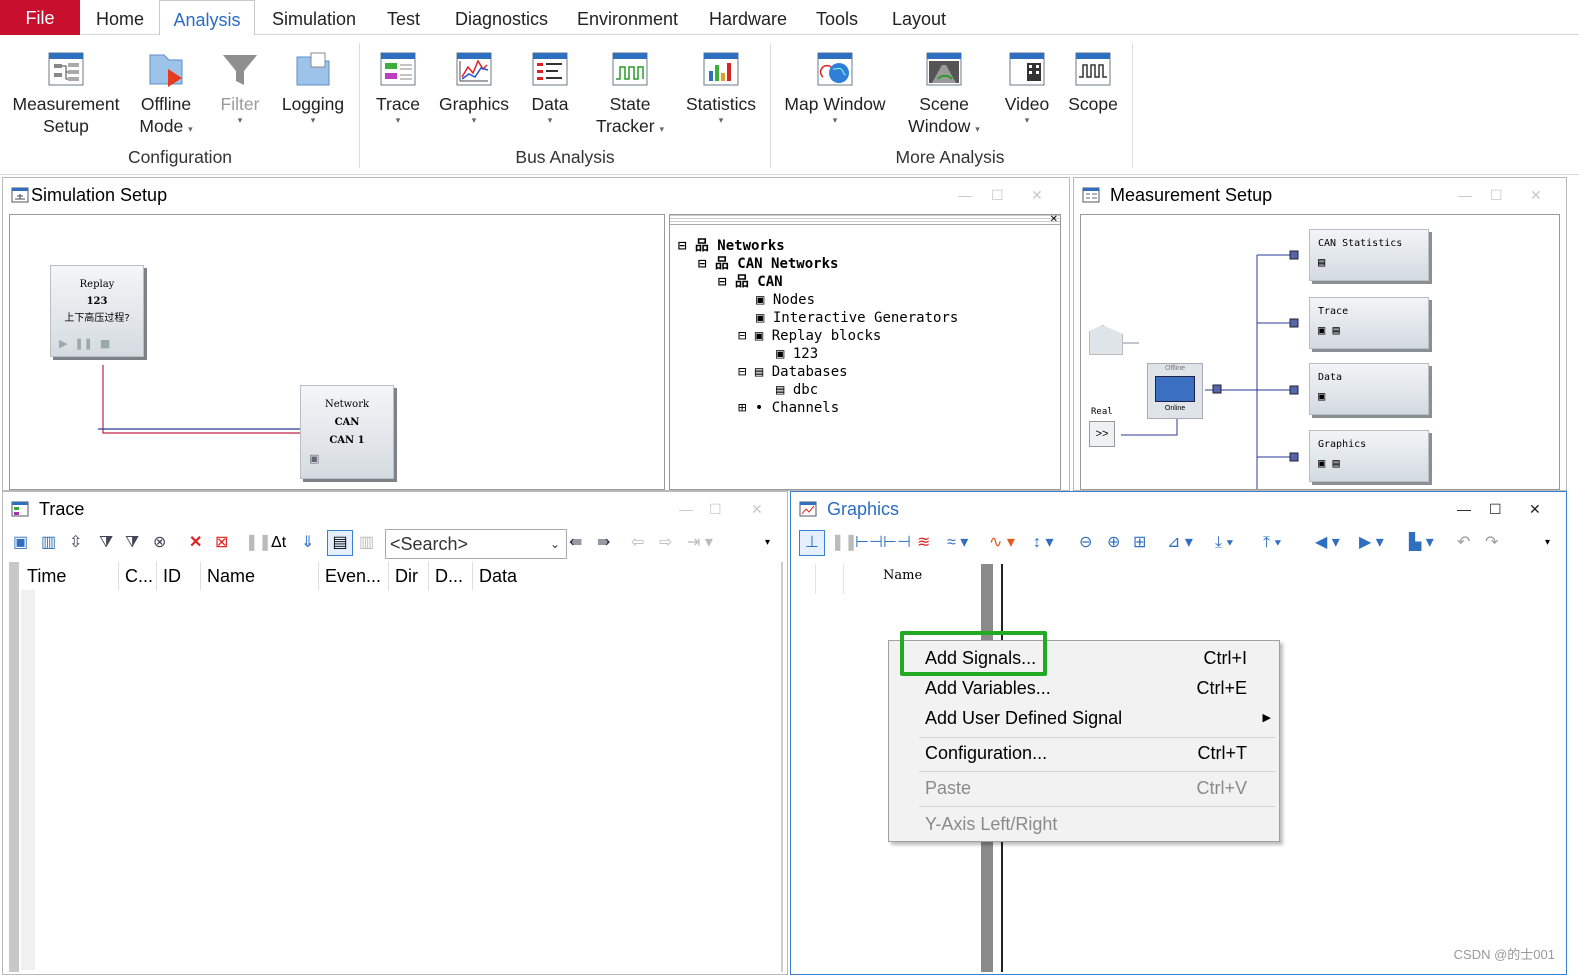 The image size is (1579, 975). I want to click on tab-environment: Environment, so click(627, 17).